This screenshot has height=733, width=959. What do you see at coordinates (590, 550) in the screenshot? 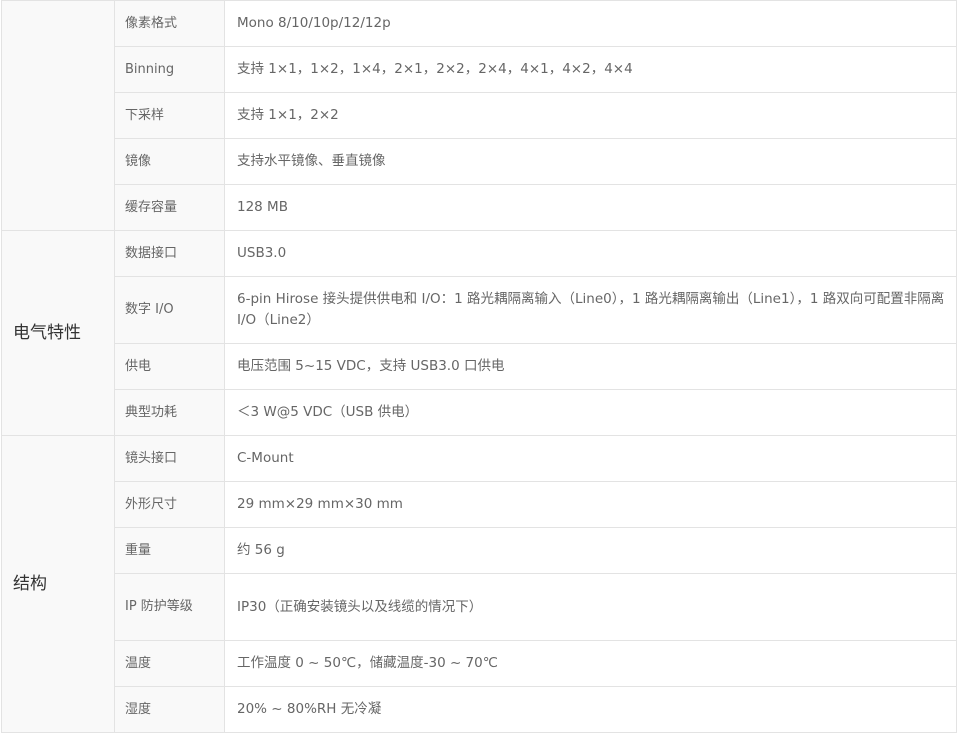
I see `row-value: 约 56 g` at bounding box center [590, 550].